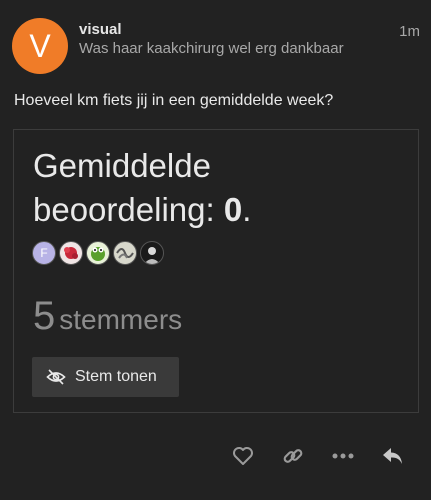 Image resolution: width=431 pixels, height=500 pixels. What do you see at coordinates (100, 29) in the screenshot?
I see `username: visual` at bounding box center [100, 29].